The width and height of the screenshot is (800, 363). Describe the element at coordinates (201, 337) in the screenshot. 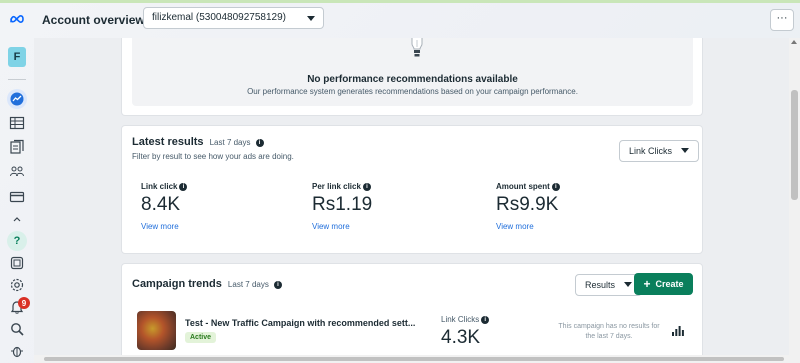

I see `status-badge: Active` at that location.